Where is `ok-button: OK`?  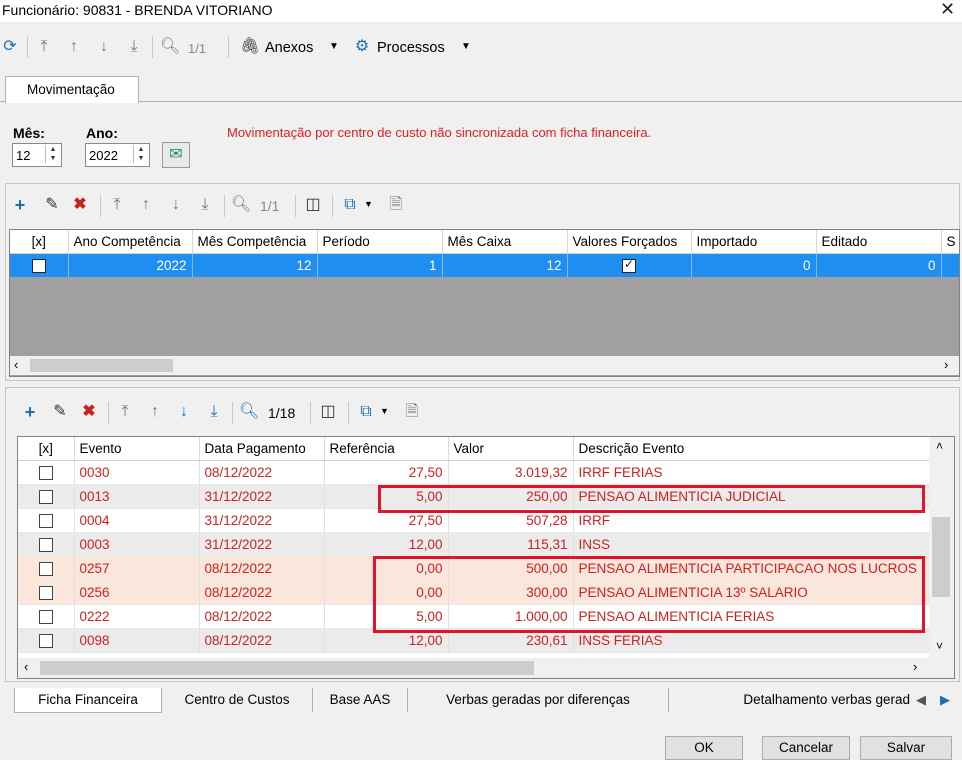 ok-button: OK is located at coordinates (704, 748).